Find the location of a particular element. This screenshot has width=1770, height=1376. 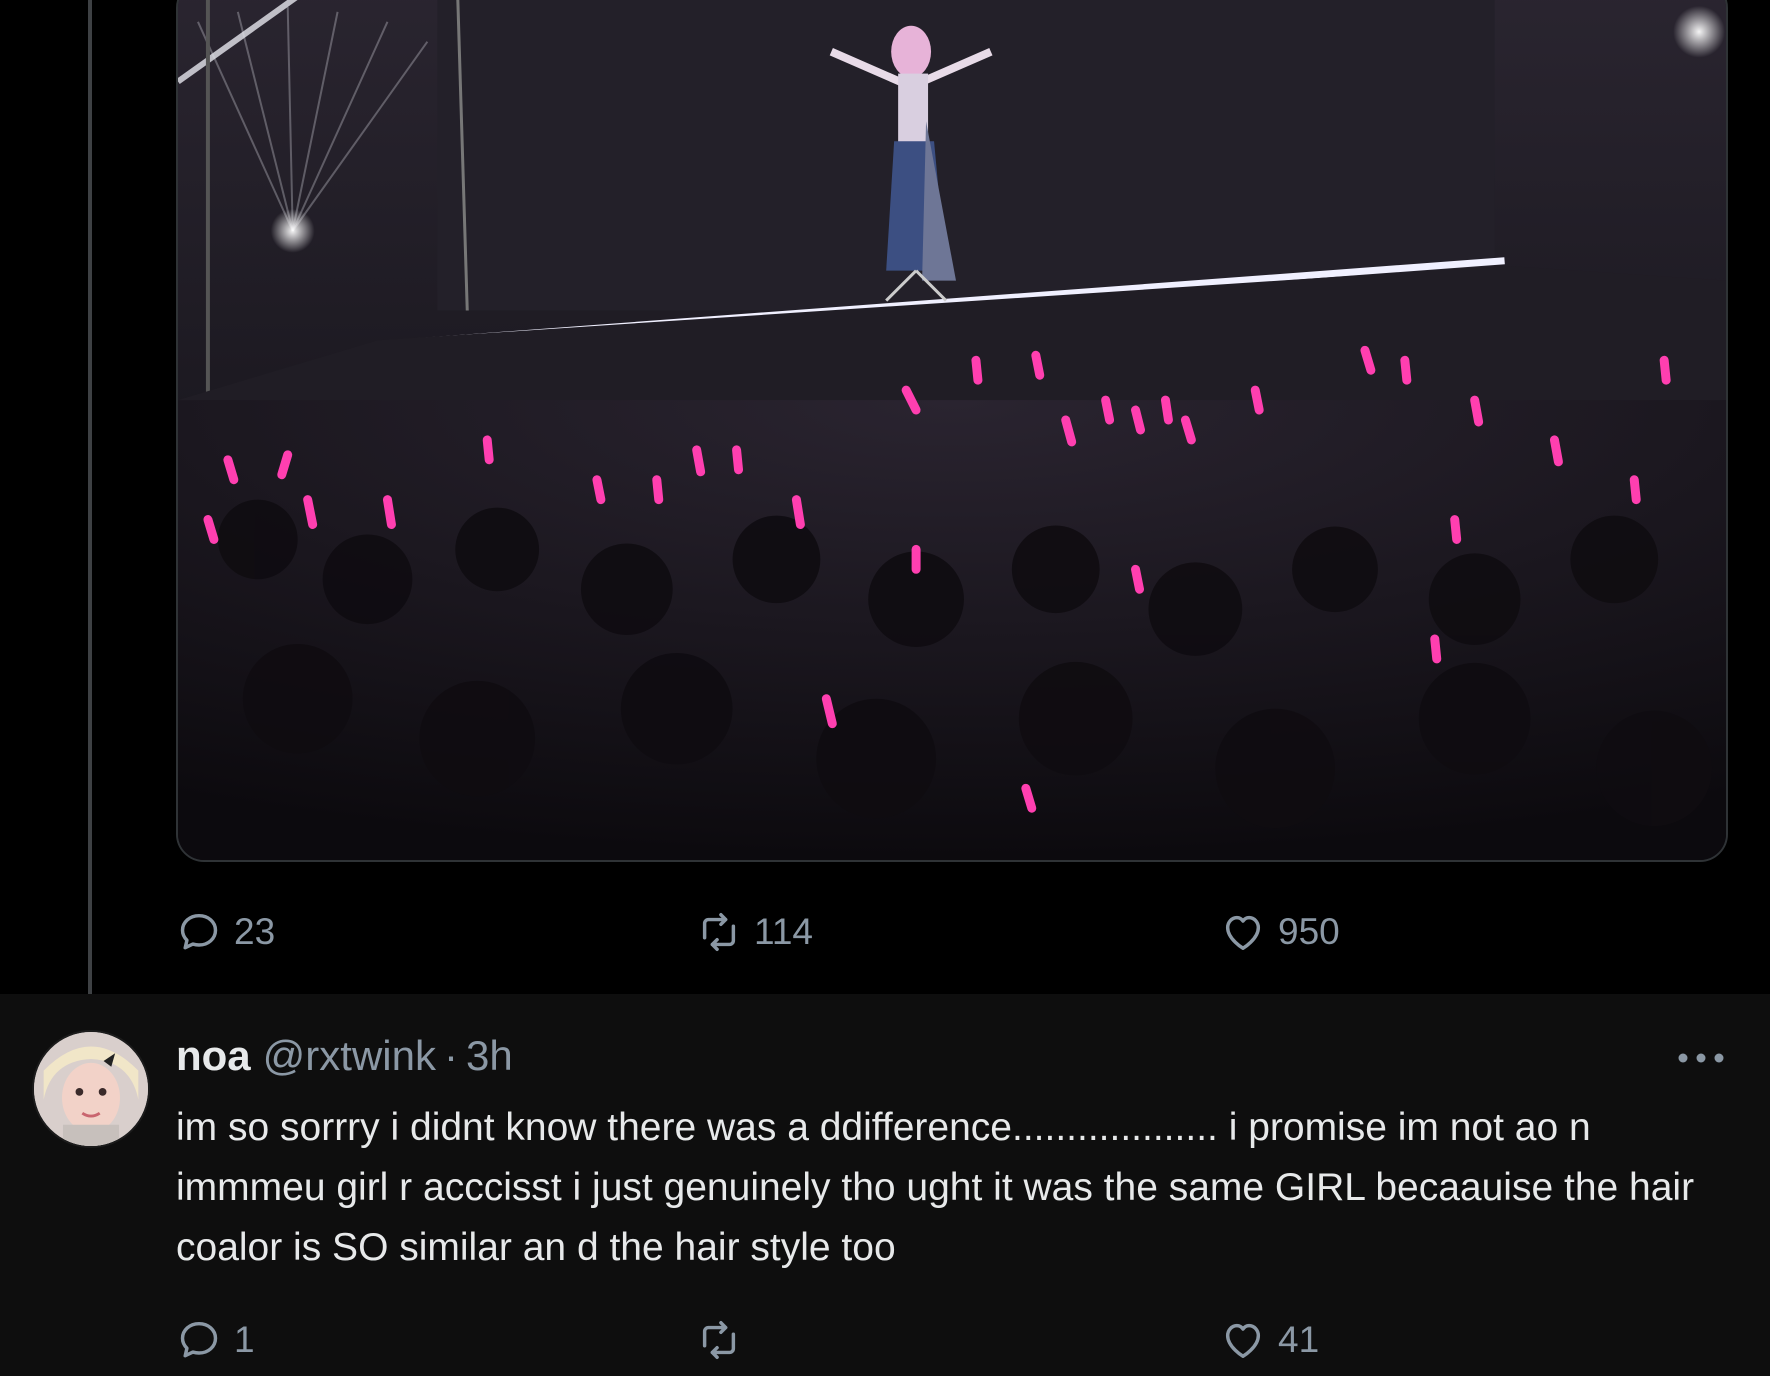

reply-action-bar: 1 41 is located at coordinates (876, 1340).